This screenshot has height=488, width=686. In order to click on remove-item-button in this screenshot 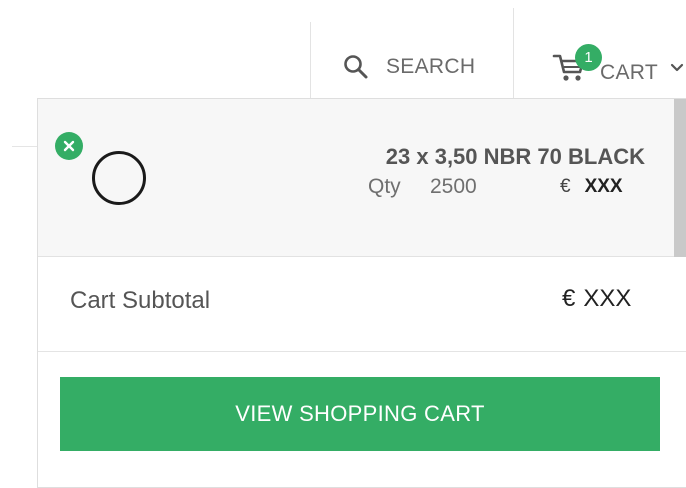, I will do `click(69, 146)`.